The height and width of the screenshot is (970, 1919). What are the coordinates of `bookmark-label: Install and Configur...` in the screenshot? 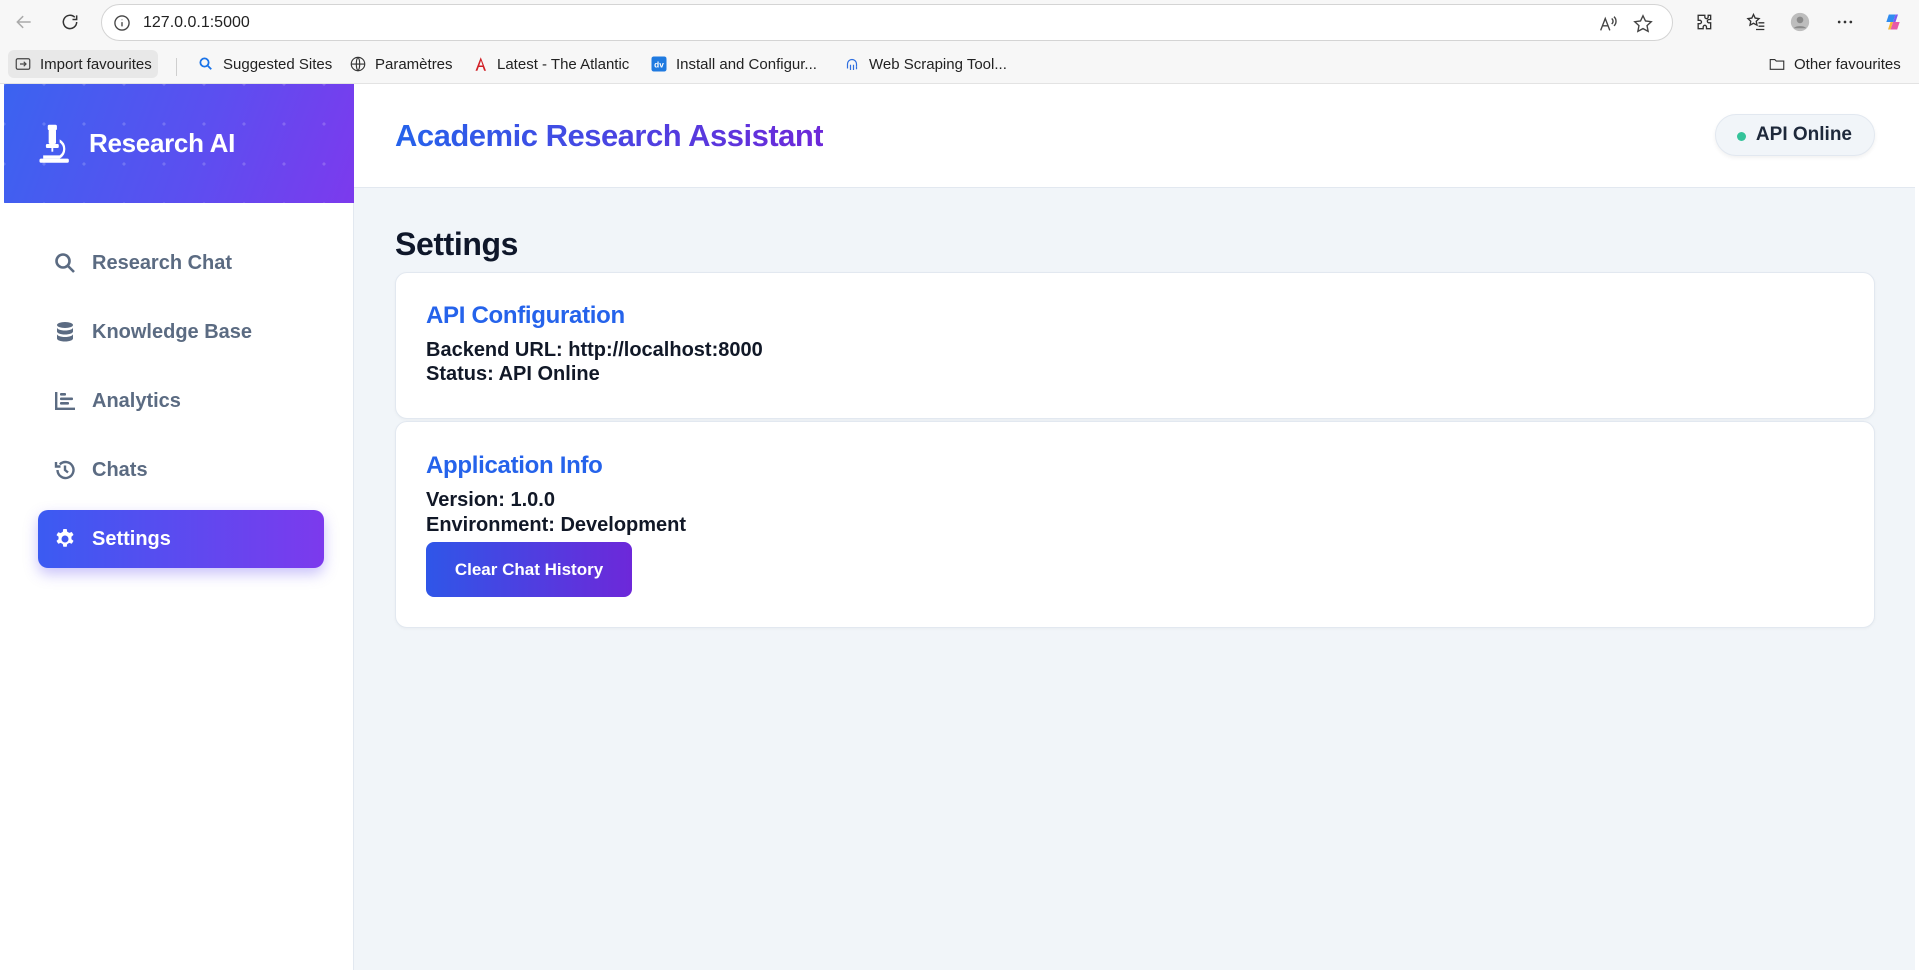 It's located at (746, 64).